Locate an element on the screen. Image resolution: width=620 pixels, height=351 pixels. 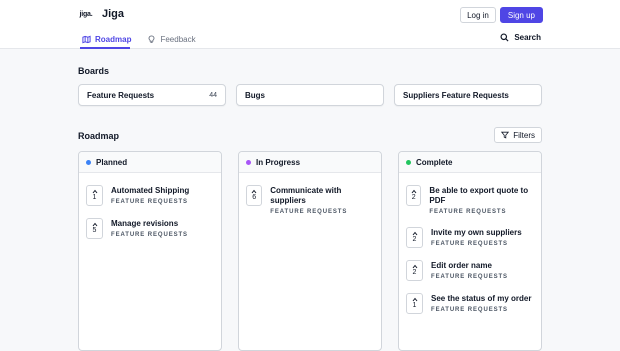
board-card-feature-requests: Feature Requests 44 is located at coordinates (152, 95).